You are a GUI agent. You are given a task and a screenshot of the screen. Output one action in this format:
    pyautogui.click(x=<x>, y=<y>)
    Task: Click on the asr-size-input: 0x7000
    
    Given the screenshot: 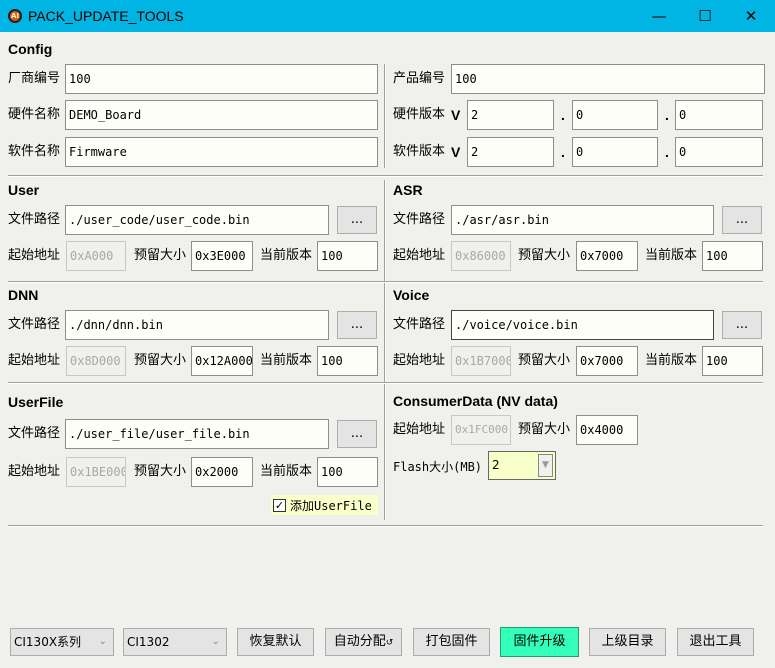 What is the action you would take?
    pyautogui.click(x=607, y=256)
    